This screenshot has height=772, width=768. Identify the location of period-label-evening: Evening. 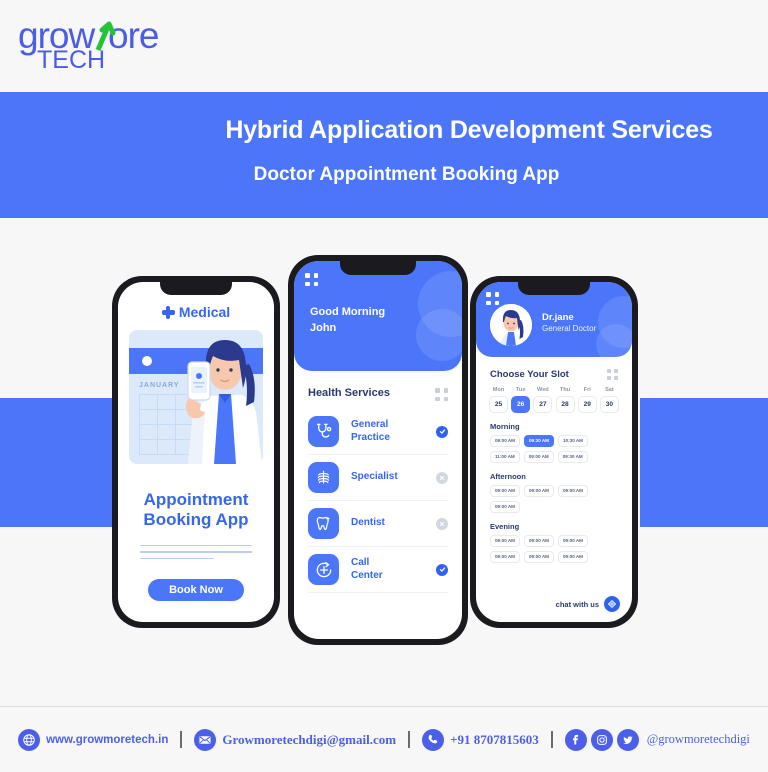
(505, 526).